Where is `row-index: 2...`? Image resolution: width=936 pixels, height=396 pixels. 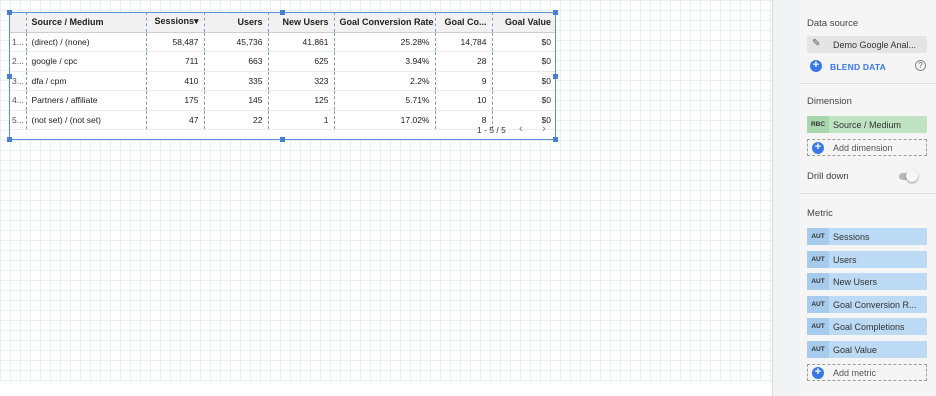
row-index: 2... is located at coordinates (18, 61).